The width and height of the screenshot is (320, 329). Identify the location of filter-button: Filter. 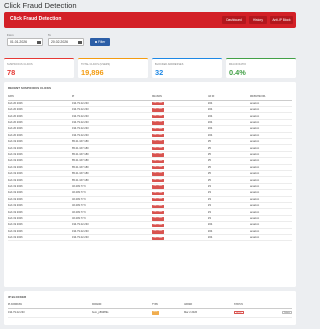
(100, 42).